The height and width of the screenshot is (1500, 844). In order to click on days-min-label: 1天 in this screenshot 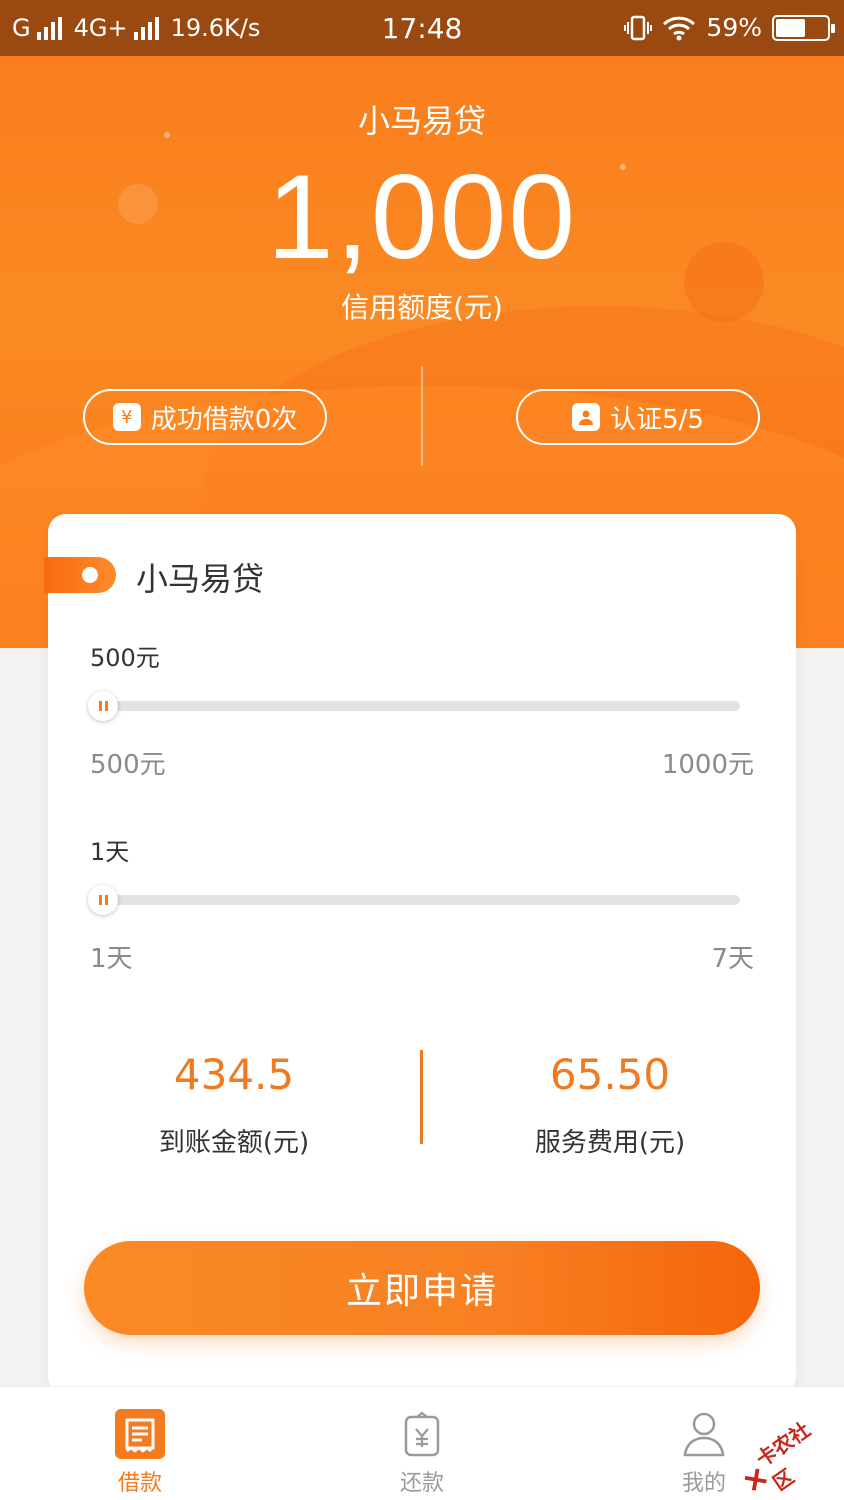, I will do `click(111, 959)`.